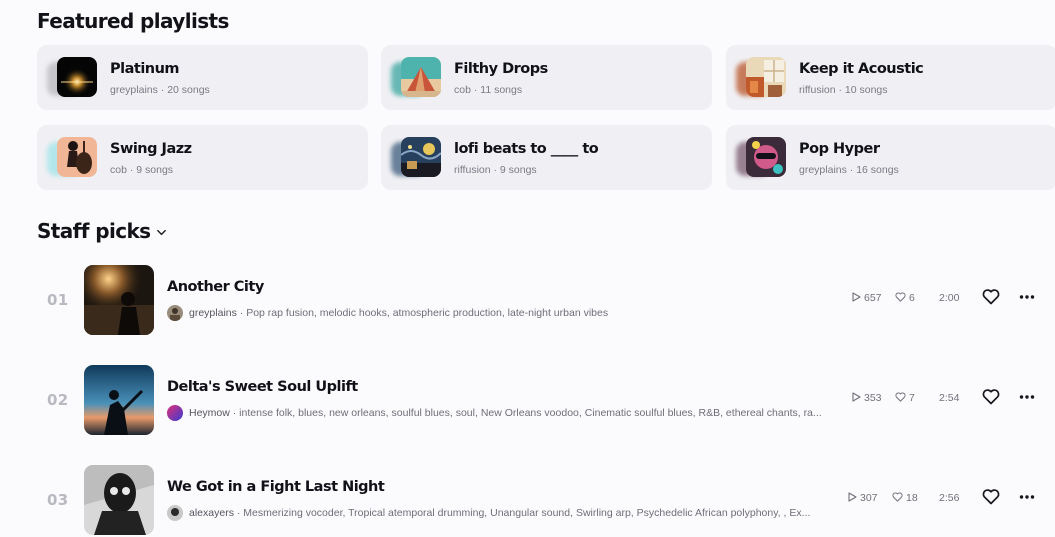 This screenshot has width=1055, height=537. What do you see at coordinates (58, 300) in the screenshot?
I see `track-rank: 01` at bounding box center [58, 300].